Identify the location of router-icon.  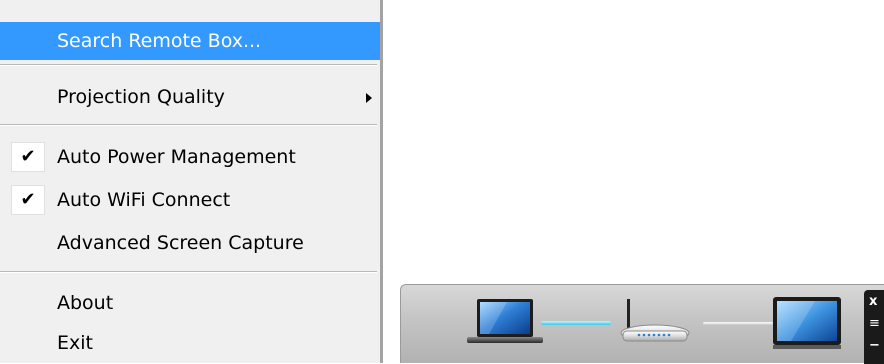
(655, 320).